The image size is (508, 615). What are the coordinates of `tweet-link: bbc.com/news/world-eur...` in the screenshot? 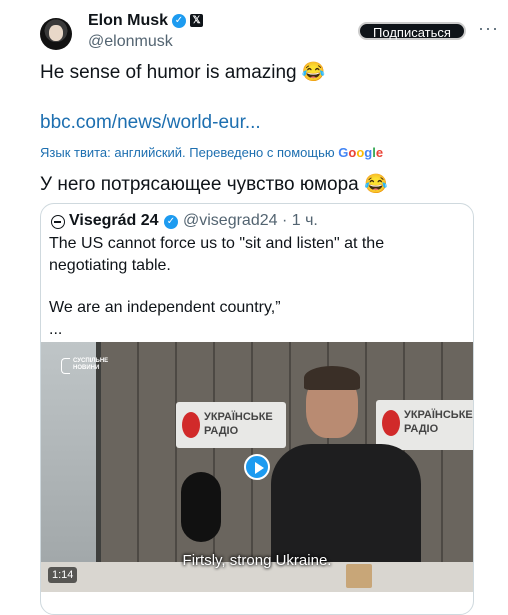 It's located at (150, 123).